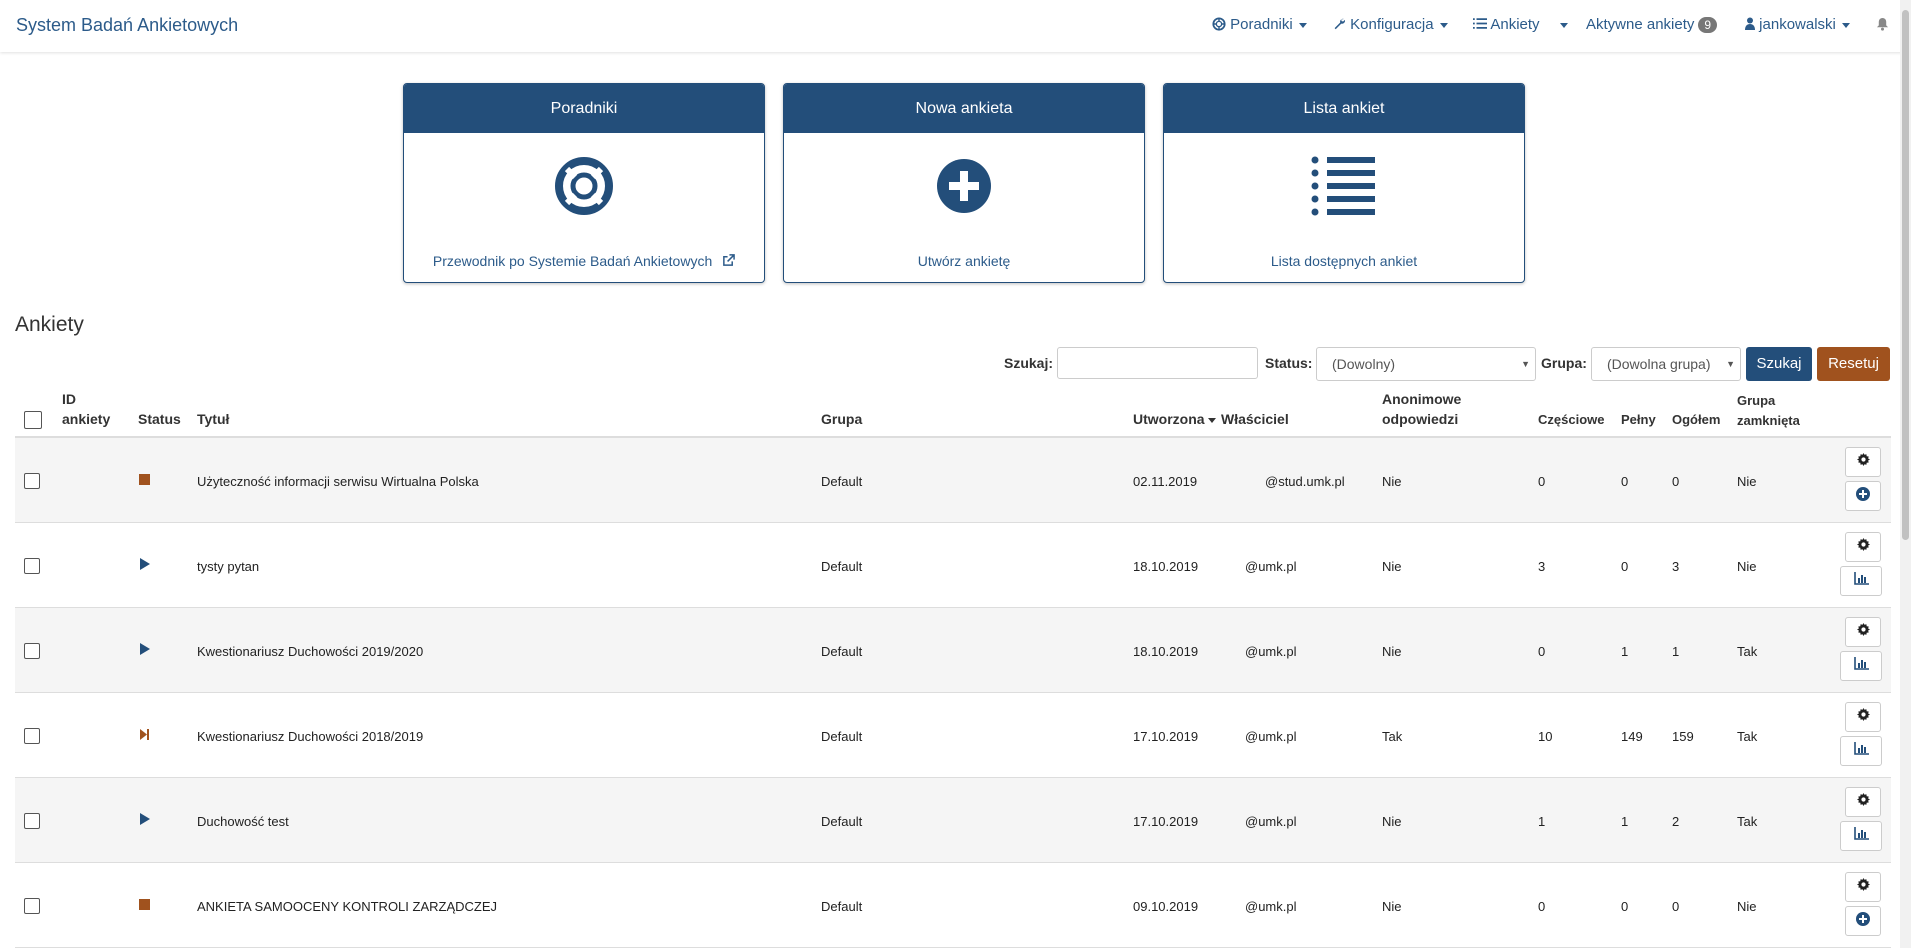  What do you see at coordinates (729, 260) in the screenshot?
I see `external-link-icon` at bounding box center [729, 260].